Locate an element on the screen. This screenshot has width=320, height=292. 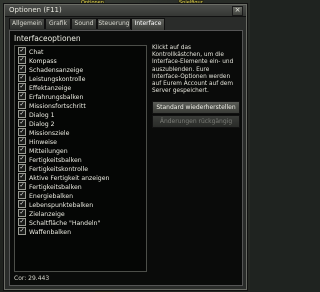
option-label: Zielanzeige is located at coordinates (47, 214).